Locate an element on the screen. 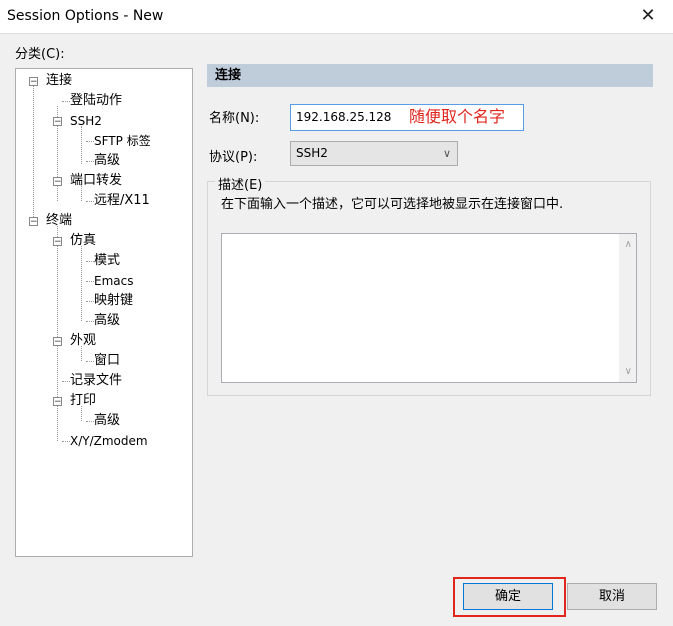 The image size is (673, 626). panel-header: 连接 is located at coordinates (430, 75).